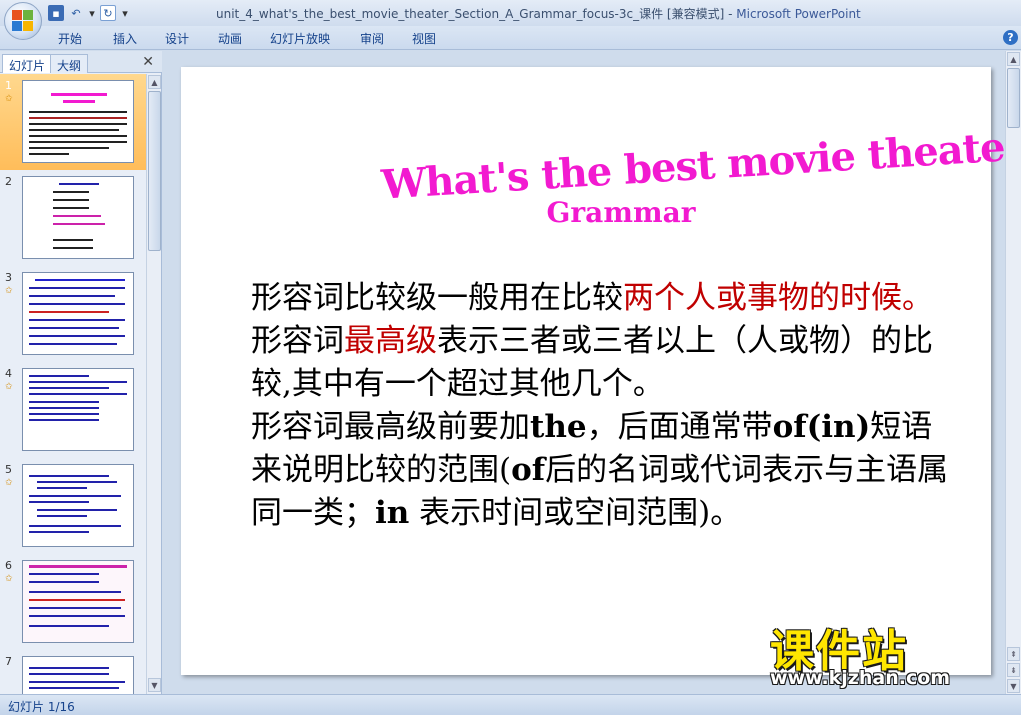 The image size is (1021, 715). I want to click on slide-counter: 幻灯片 1/16, so click(41, 707).